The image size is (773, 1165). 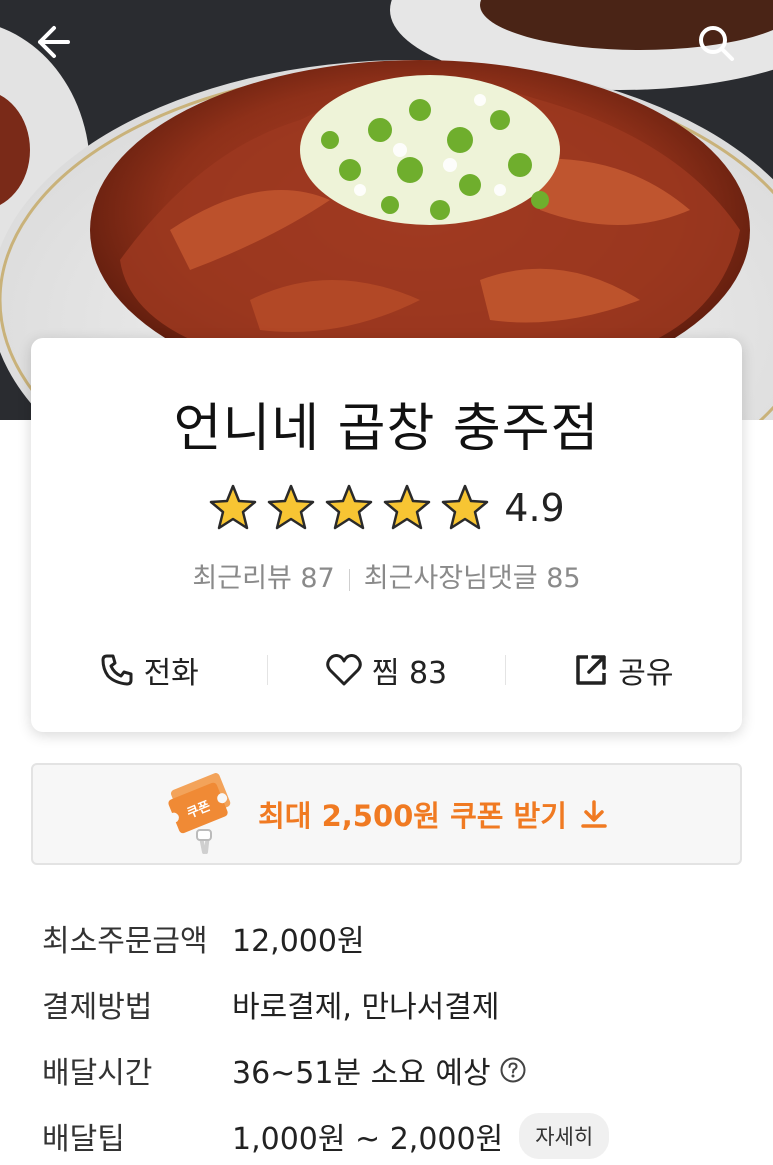 I want to click on detail-value: 1,000원 ~ 2,000원, so click(x=368, y=1139).